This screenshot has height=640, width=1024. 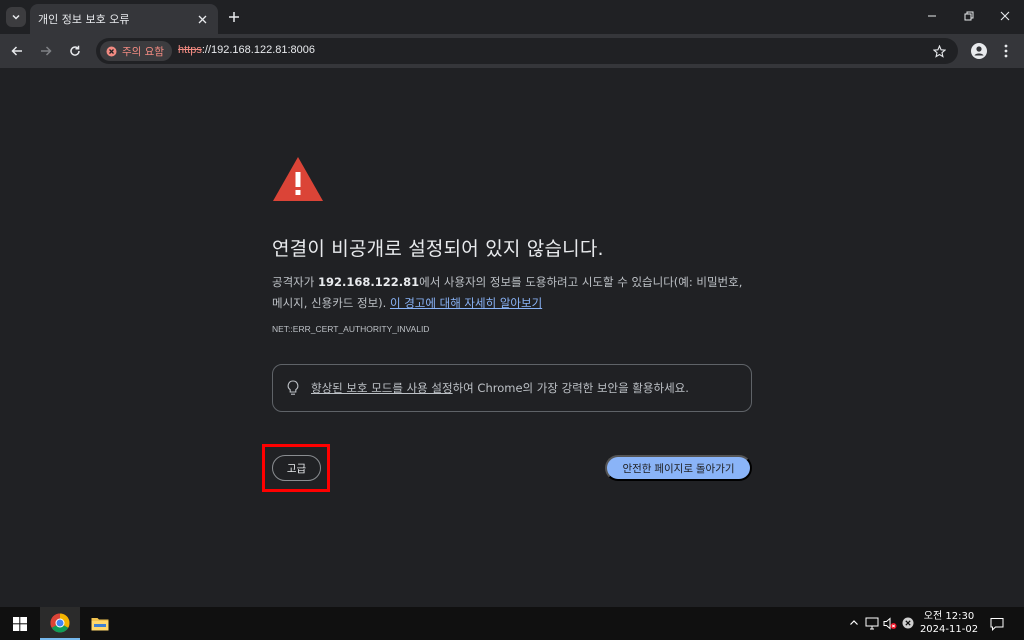 I want to click on new-tab-button, so click(x=234, y=17).